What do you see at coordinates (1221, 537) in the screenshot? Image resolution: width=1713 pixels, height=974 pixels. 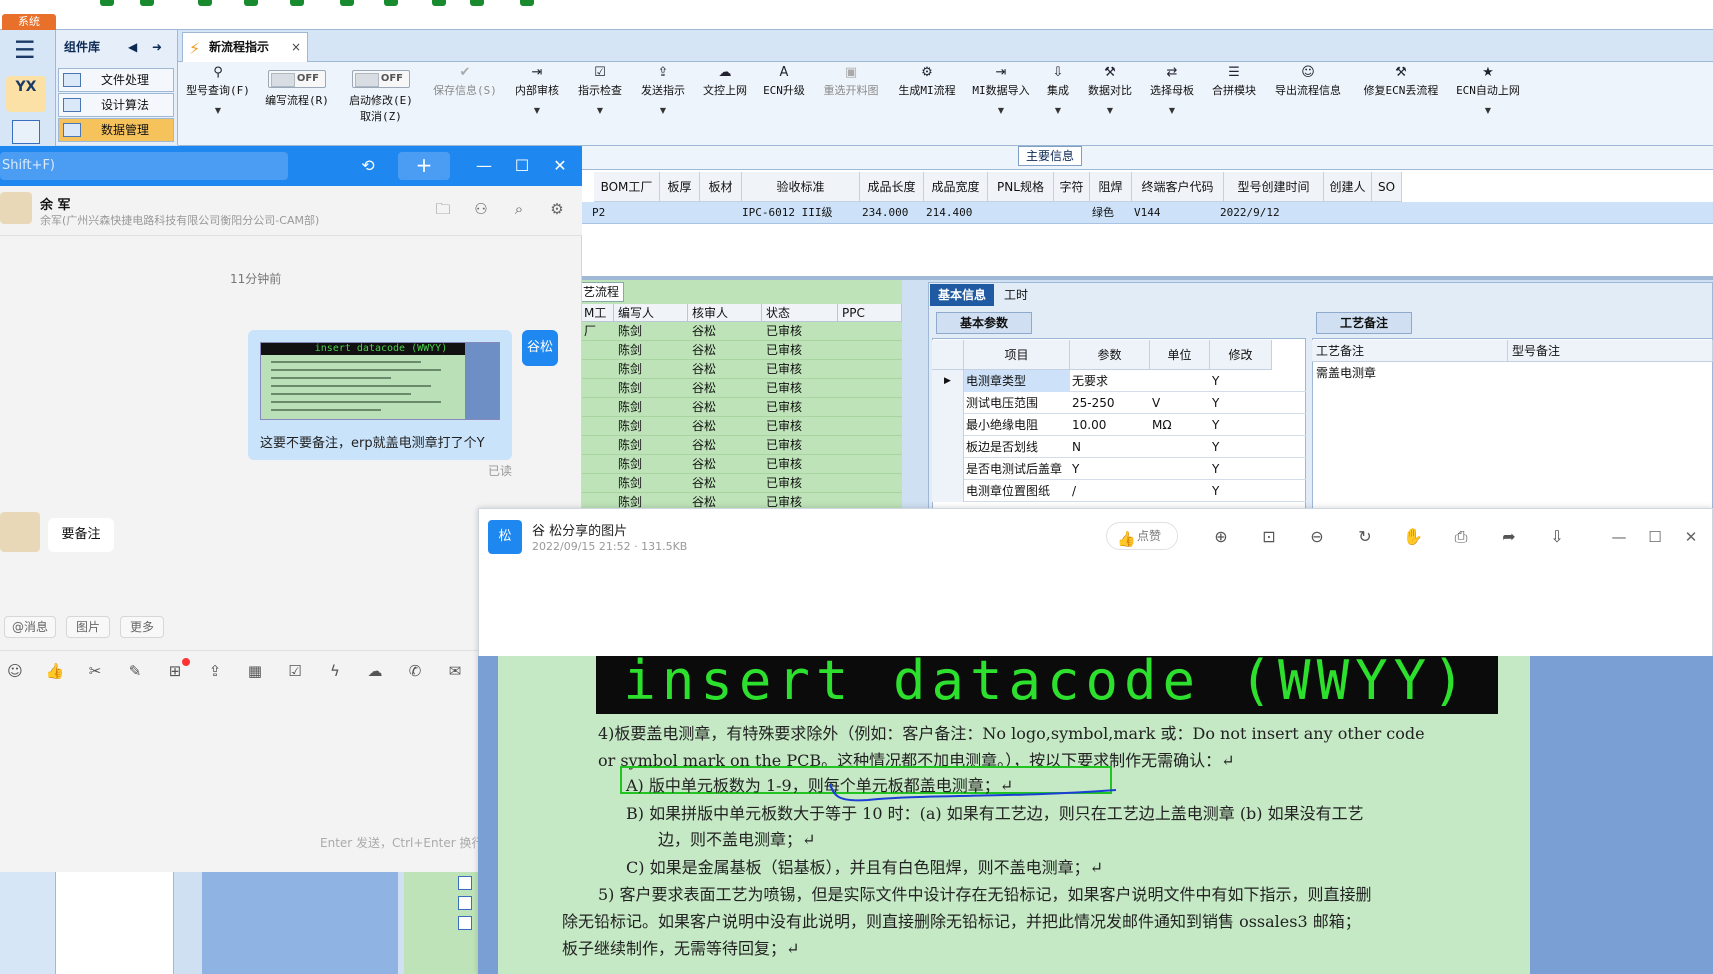 I see `zoom-in-icon: ⊕` at bounding box center [1221, 537].